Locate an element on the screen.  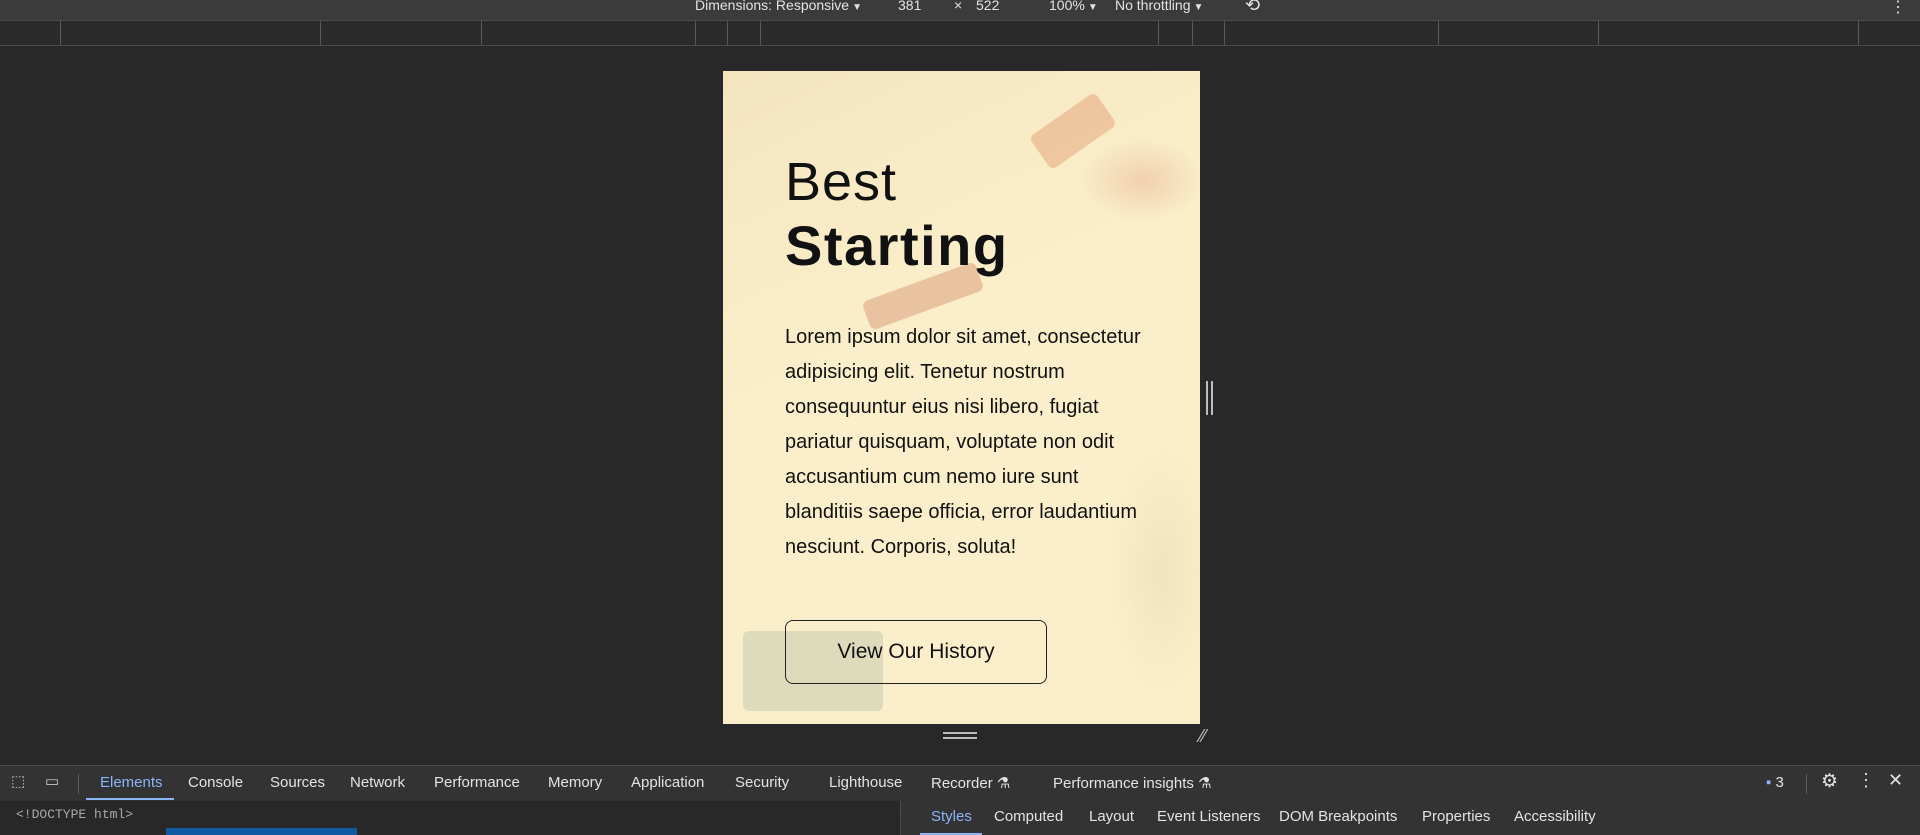
times-icon: × is located at coordinates (958, 6).